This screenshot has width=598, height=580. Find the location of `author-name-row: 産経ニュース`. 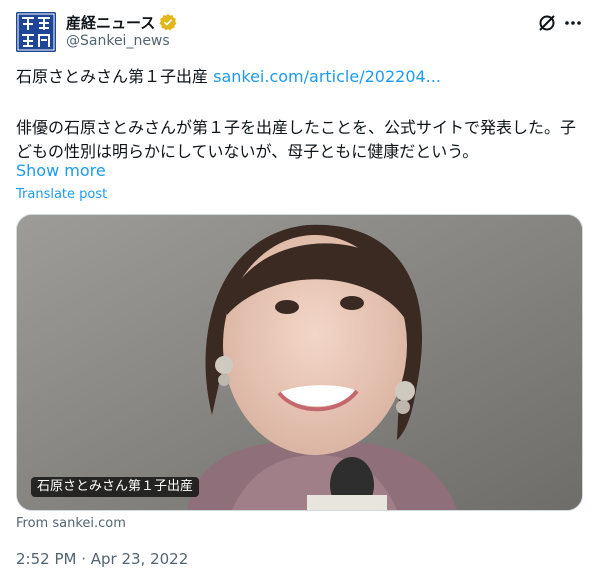

author-name-row: 産経ニュース is located at coordinates (121, 22).